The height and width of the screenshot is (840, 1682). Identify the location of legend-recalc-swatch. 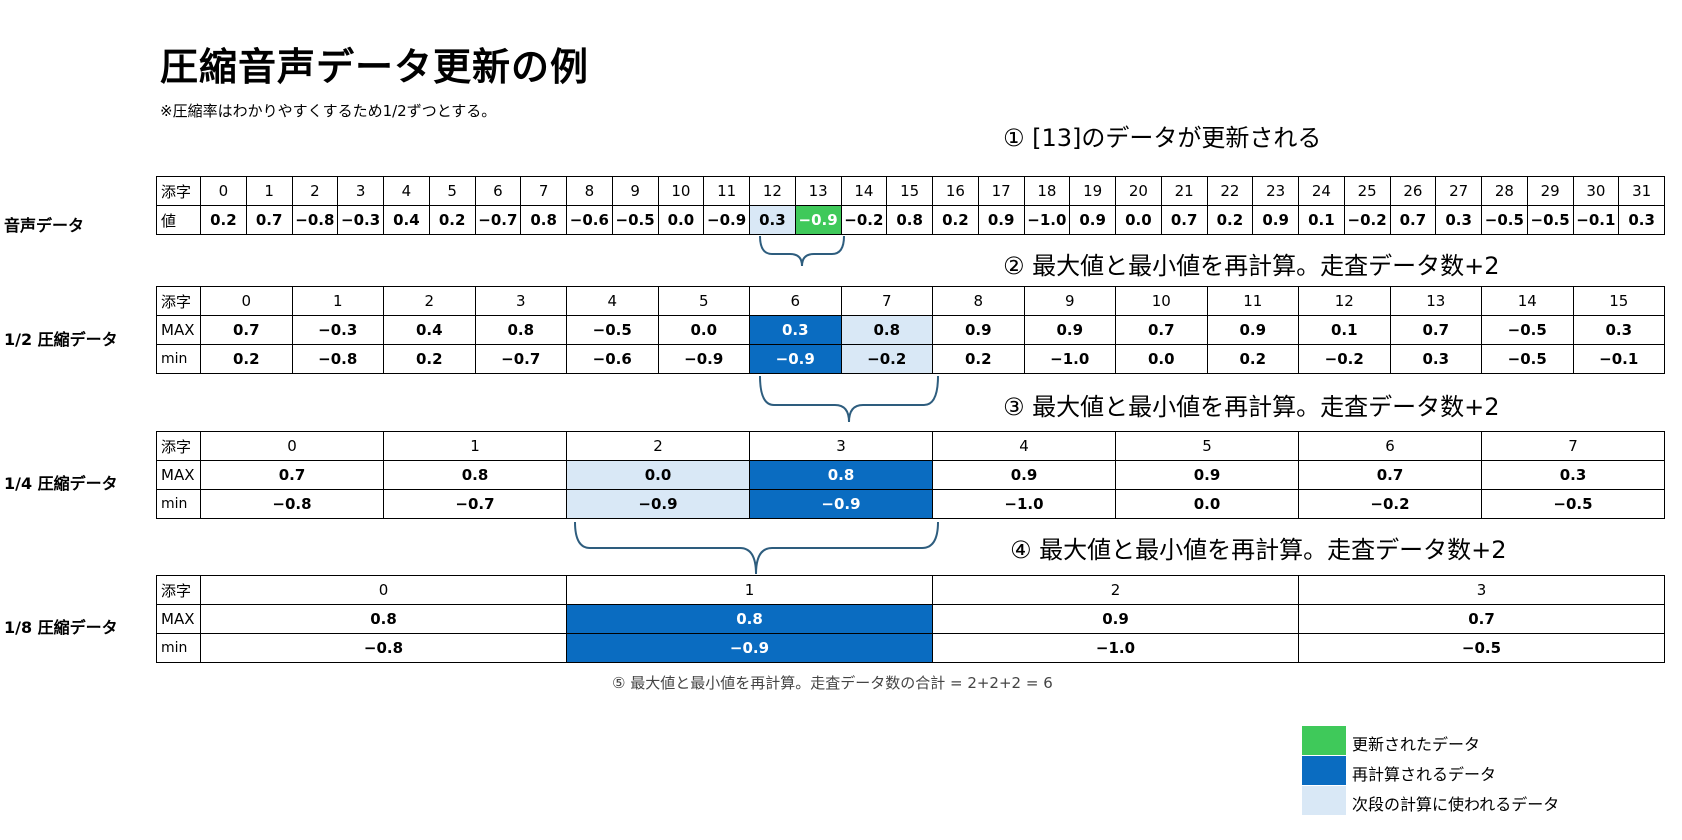
(1324, 770).